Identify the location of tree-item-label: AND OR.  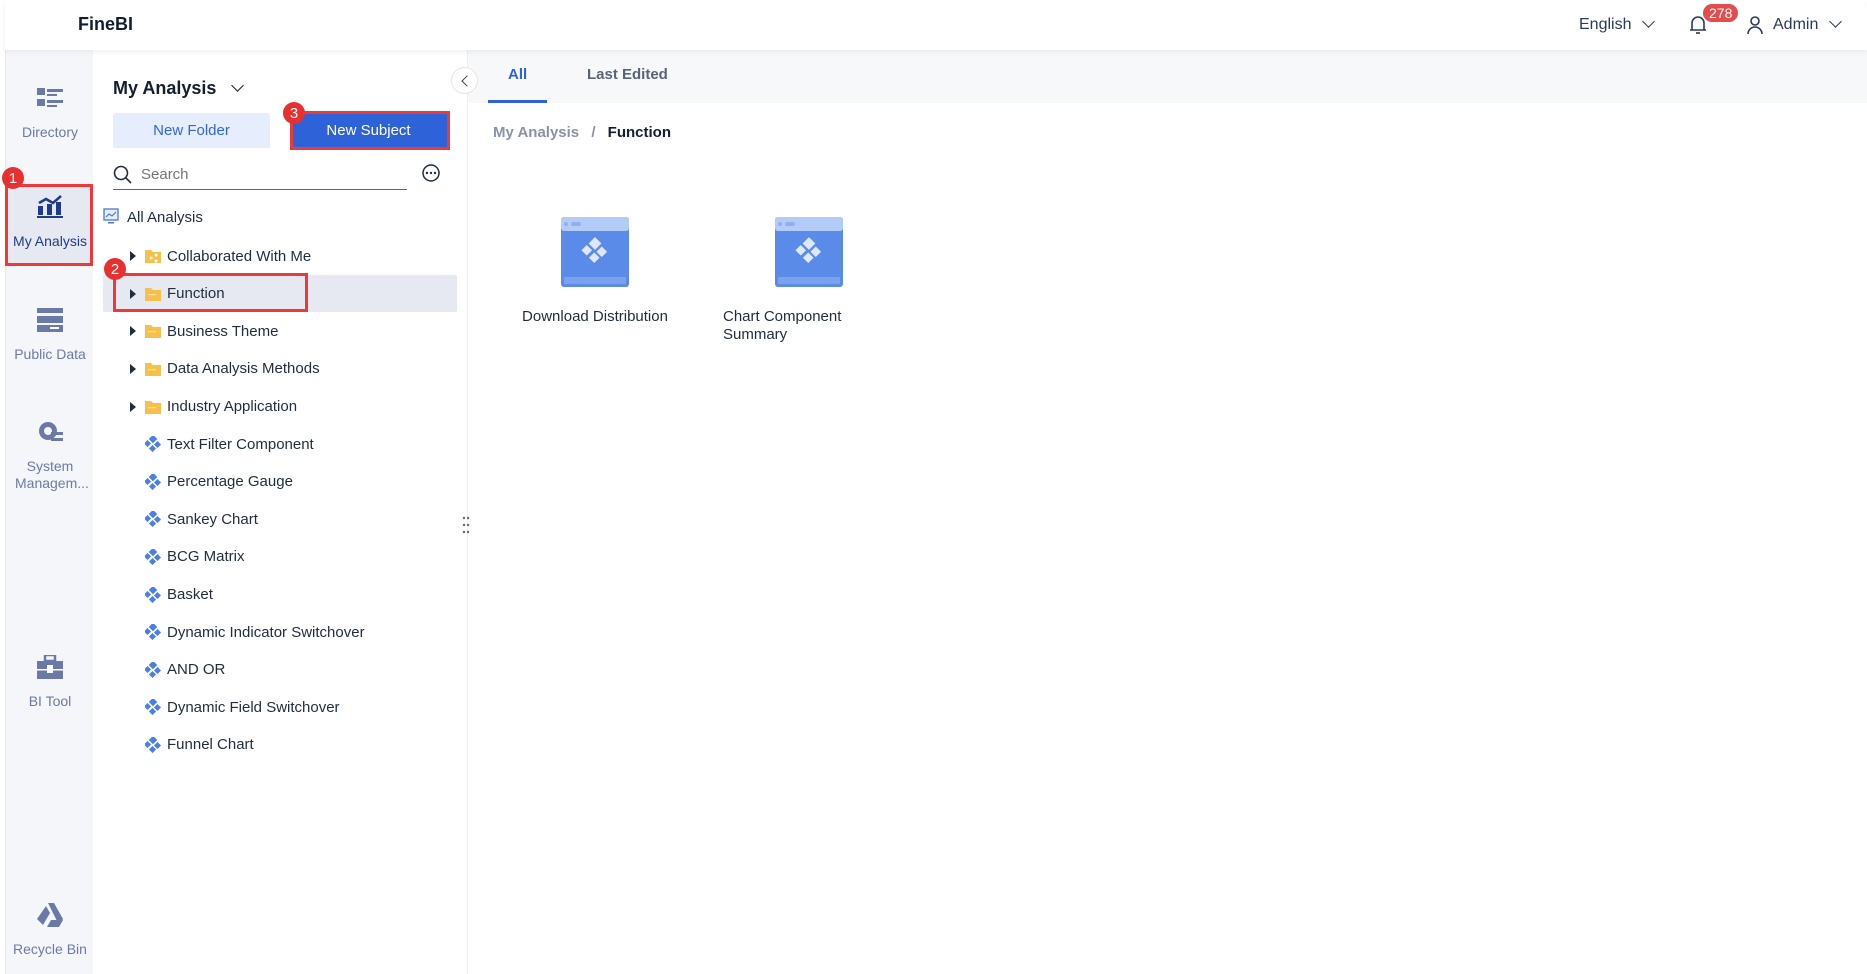
(196, 670).